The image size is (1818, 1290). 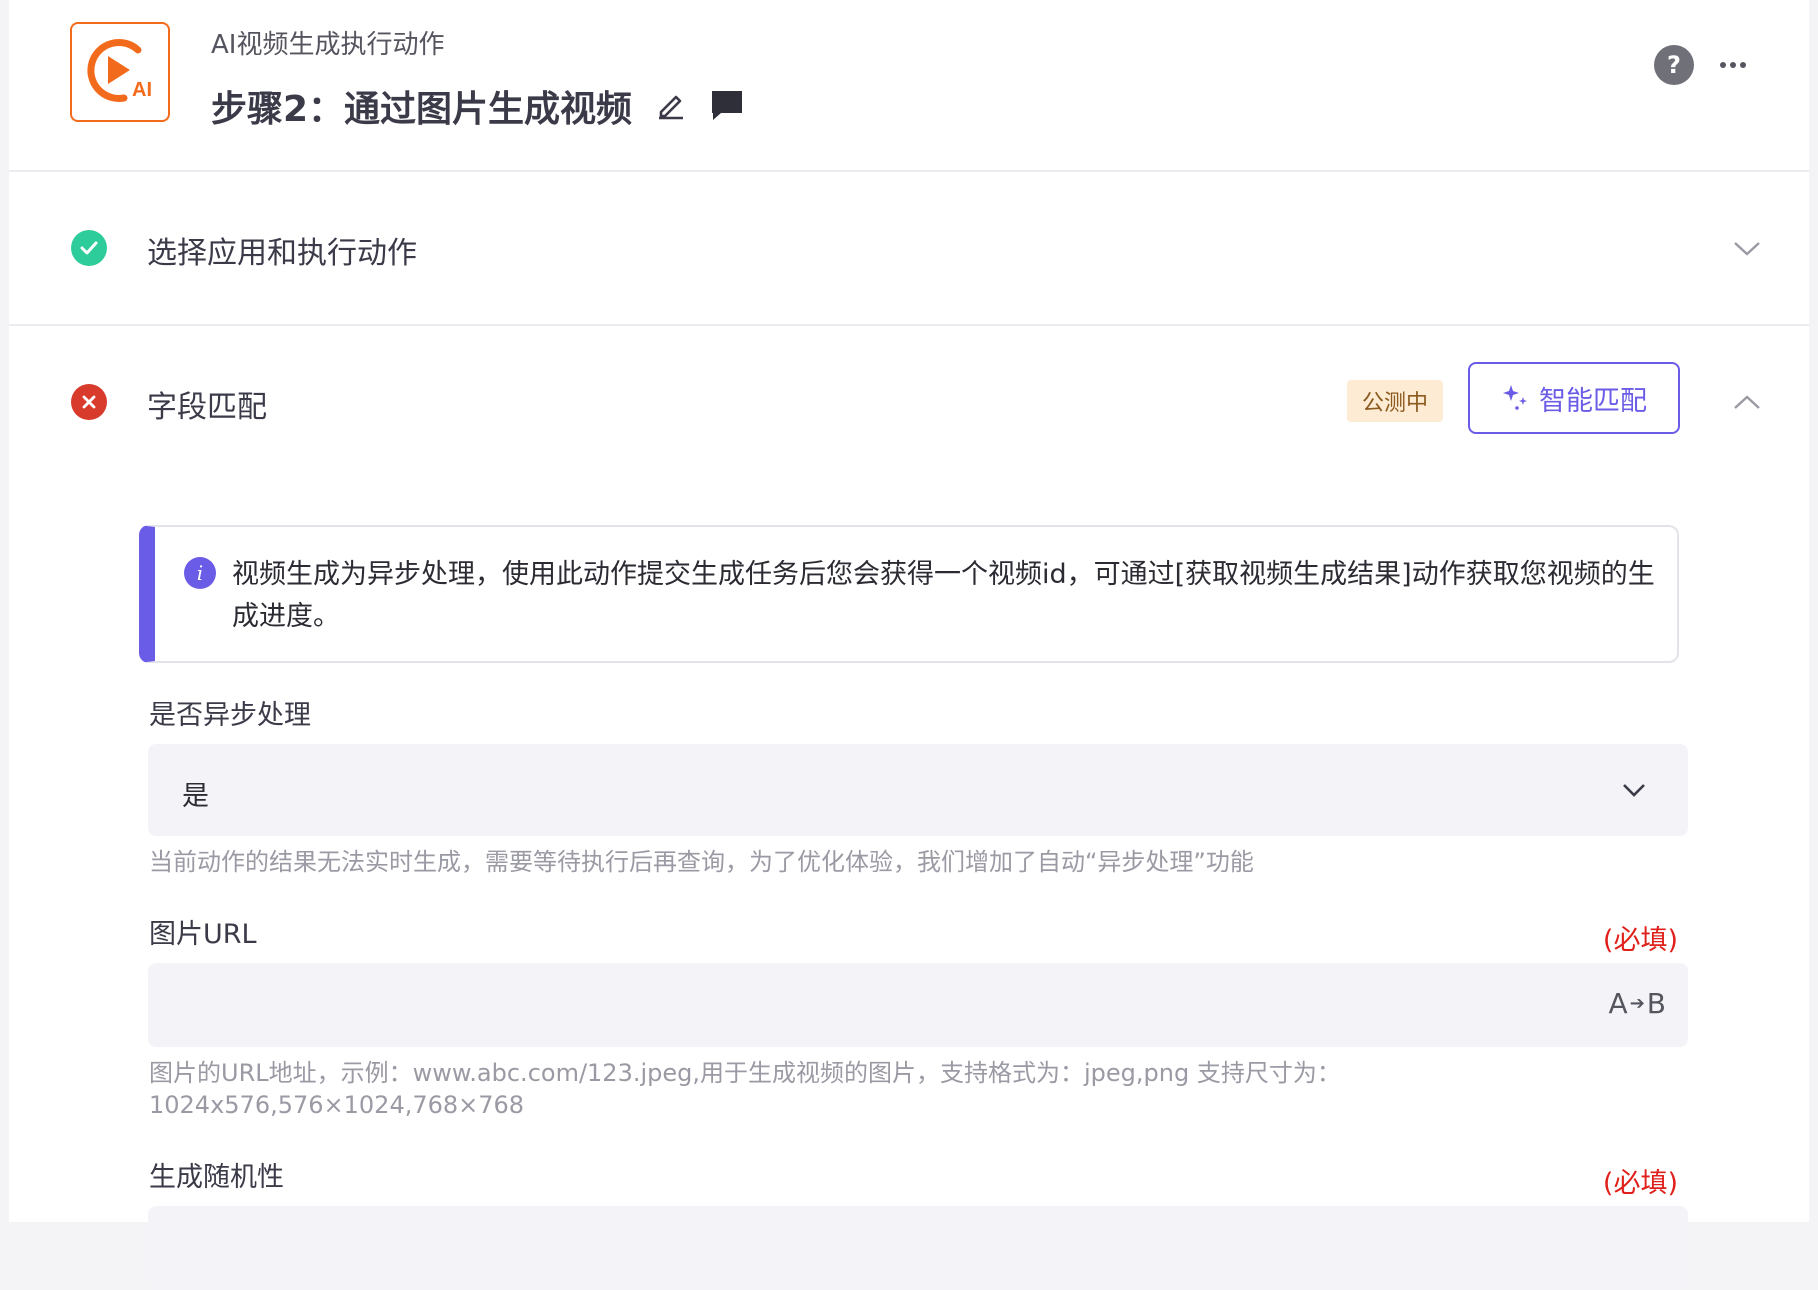 I want to click on section-title-field-match: 字段匹配, so click(x=207, y=407).